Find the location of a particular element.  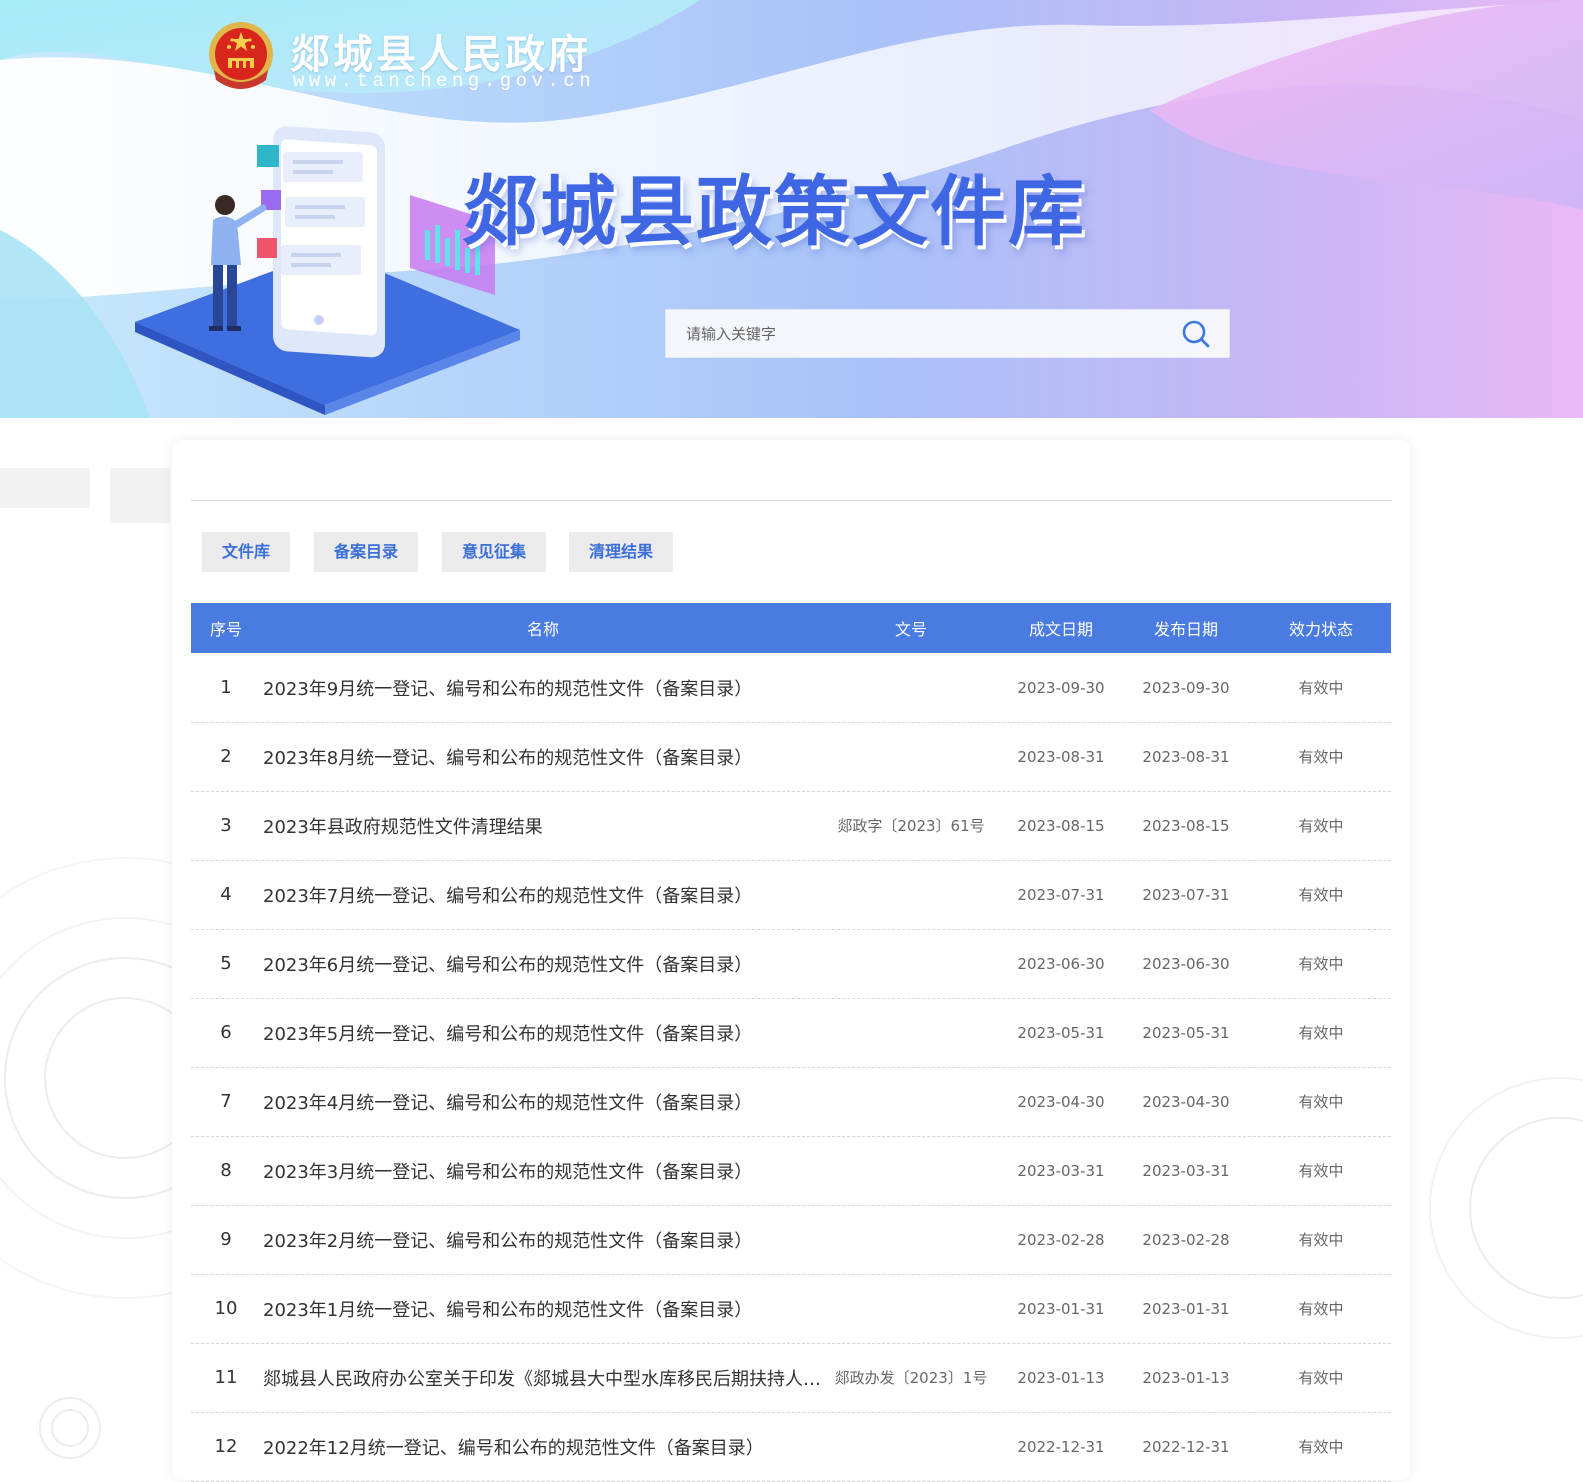

row-name-text: 2023年2月统一登记、编号和公布的规范性文件（备案目录） is located at coordinates (507, 1240).